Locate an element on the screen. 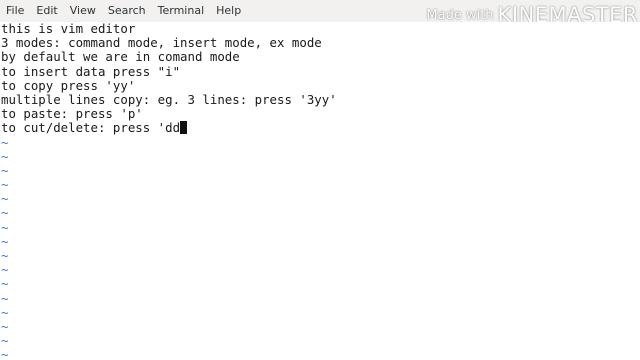  editor-line: to paste: press 'p' is located at coordinates (72, 114).